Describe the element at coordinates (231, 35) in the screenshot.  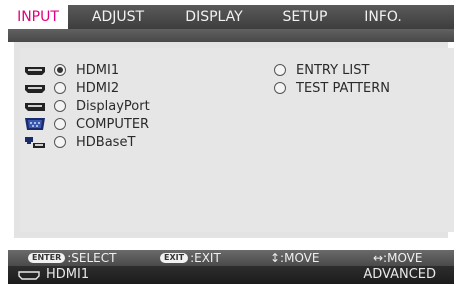
I see `tab-underline-bar` at that location.